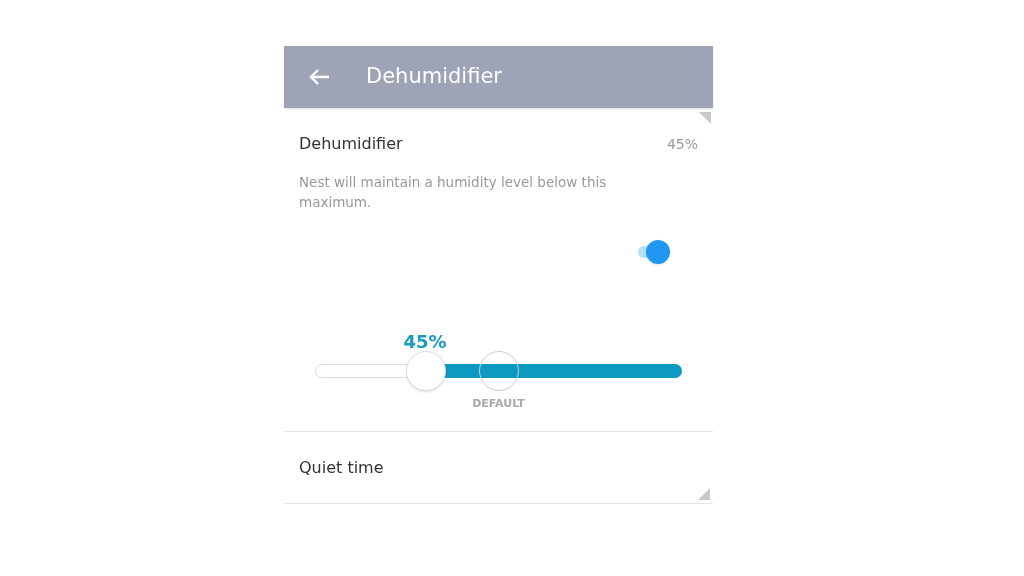 The height and width of the screenshot is (576, 1024). Describe the element at coordinates (682, 144) in the screenshot. I see `setting-value: 45%` at that location.